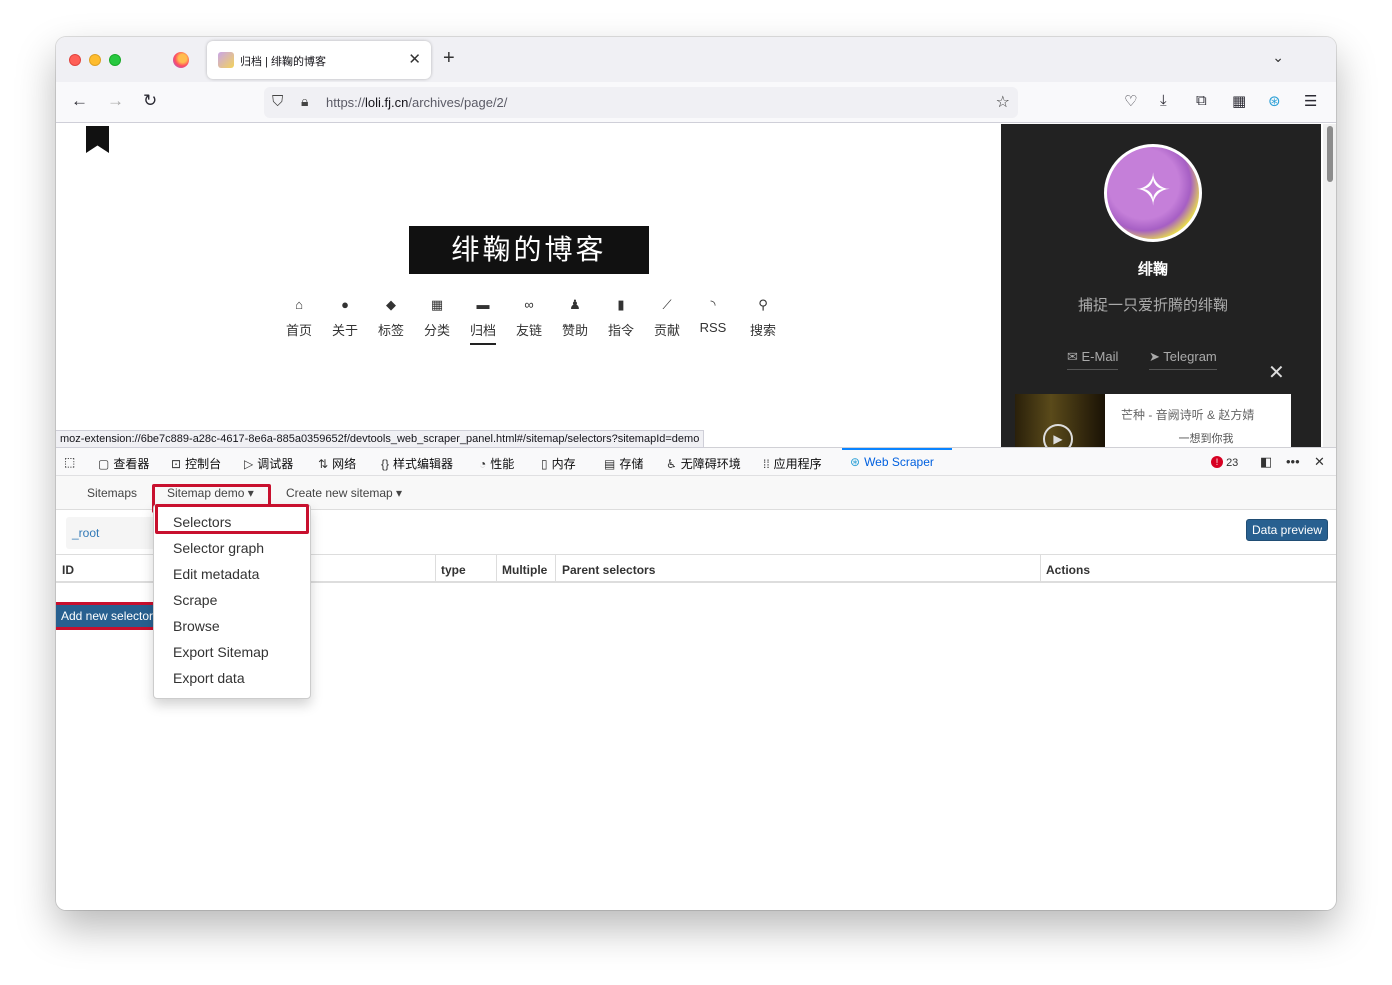 The width and height of the screenshot is (1392, 985). What do you see at coordinates (1224, 462) in the screenshot?
I see `error-counter: ! 23` at bounding box center [1224, 462].